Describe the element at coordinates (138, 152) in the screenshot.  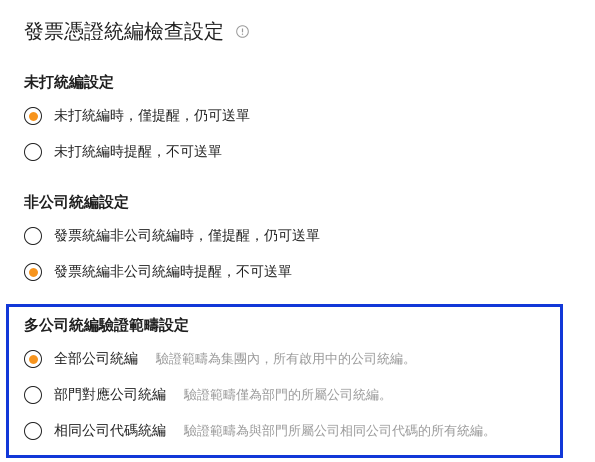
I see `option-label: 未打統編時提醒，不可送單` at that location.